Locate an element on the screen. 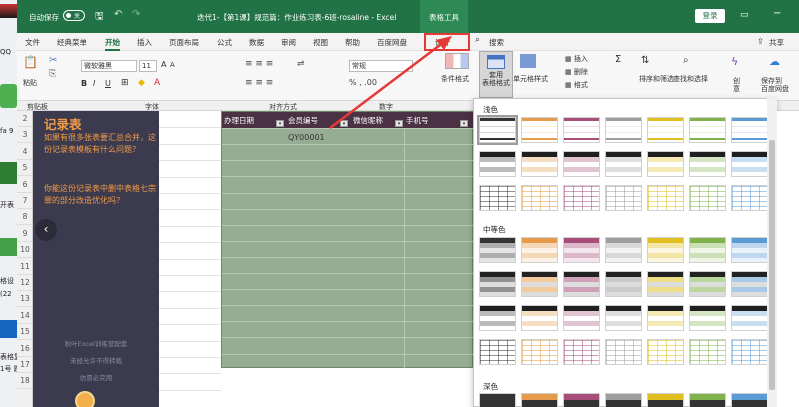 The height and width of the screenshot is (407, 799). copy-icon: ⎘ is located at coordinates (52, 74).